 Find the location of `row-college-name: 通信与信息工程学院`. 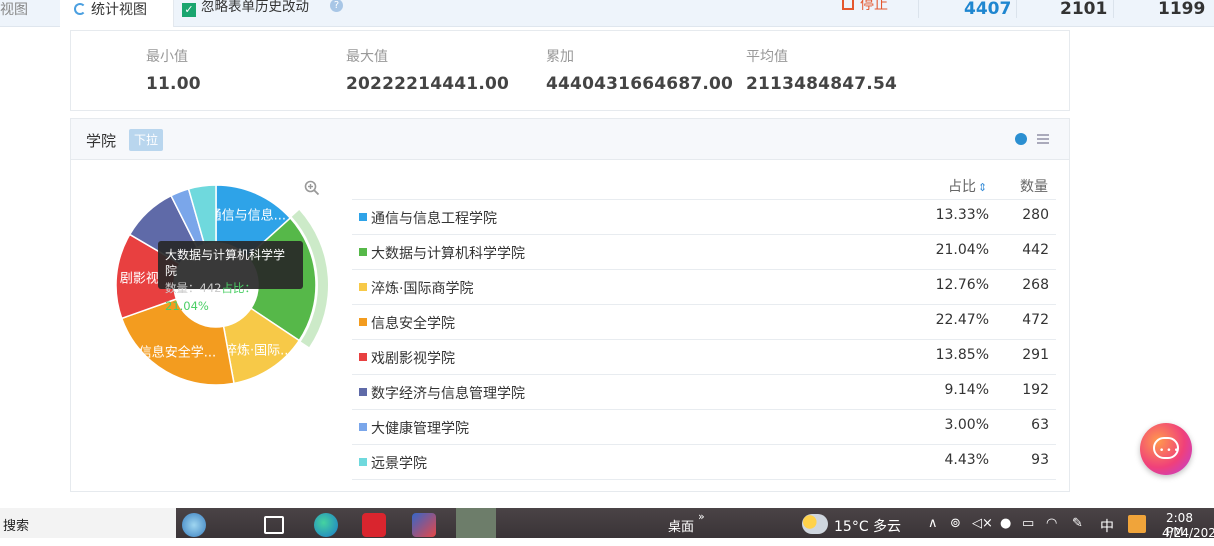

row-college-name: 通信与信息工程学院 is located at coordinates (434, 219).